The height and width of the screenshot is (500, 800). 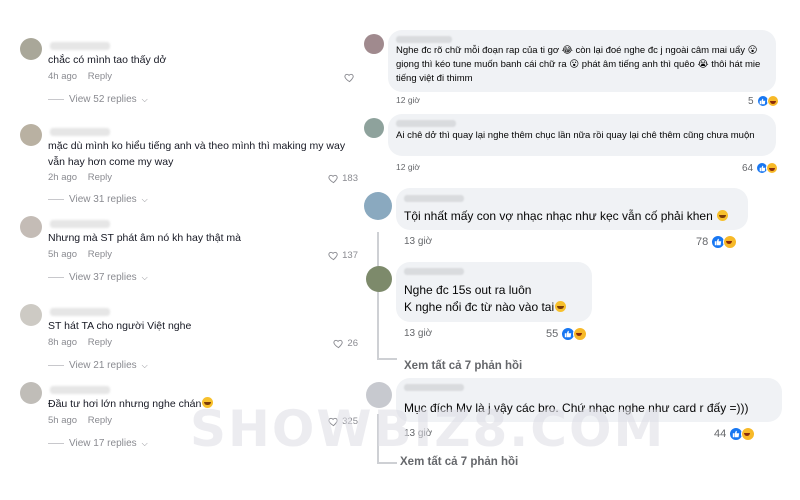 What do you see at coordinates (350, 178) in the screenshot?
I see `like-count: 183` at bounding box center [350, 178].